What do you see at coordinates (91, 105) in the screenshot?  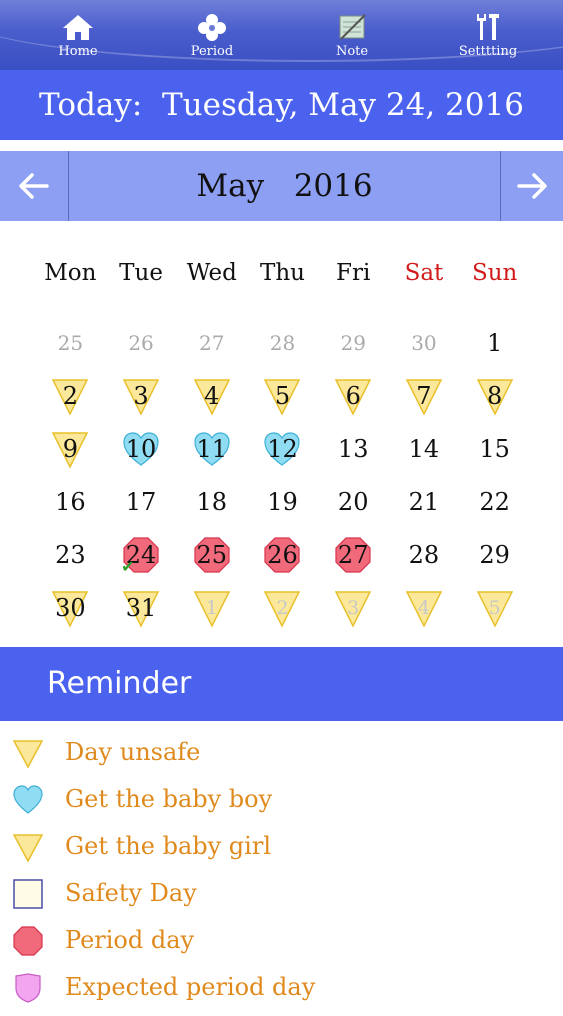 I see `today-label: Today:` at bounding box center [91, 105].